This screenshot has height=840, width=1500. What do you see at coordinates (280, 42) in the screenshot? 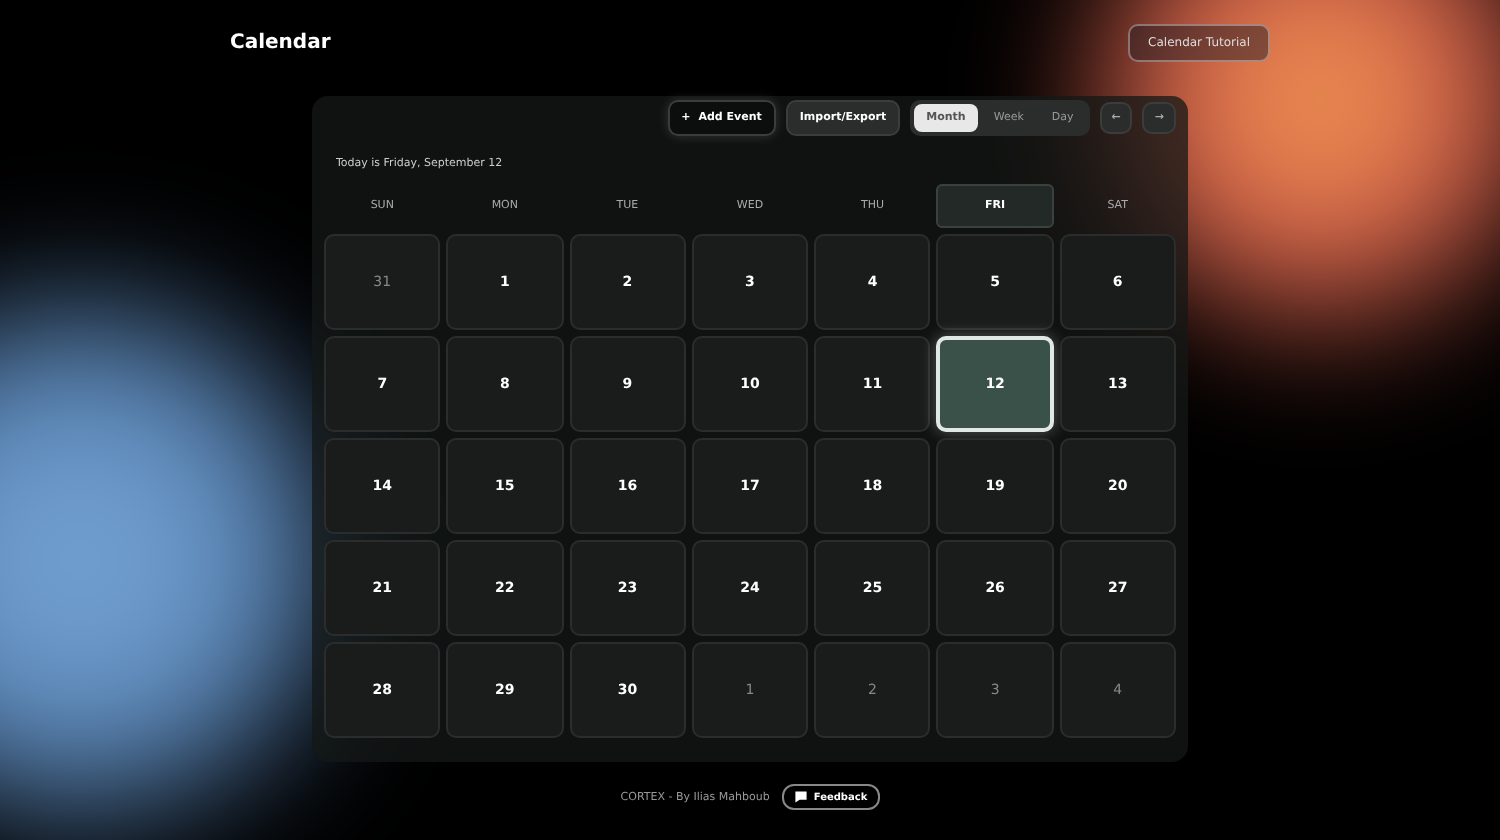
I see `app-title: Calendar` at bounding box center [280, 42].